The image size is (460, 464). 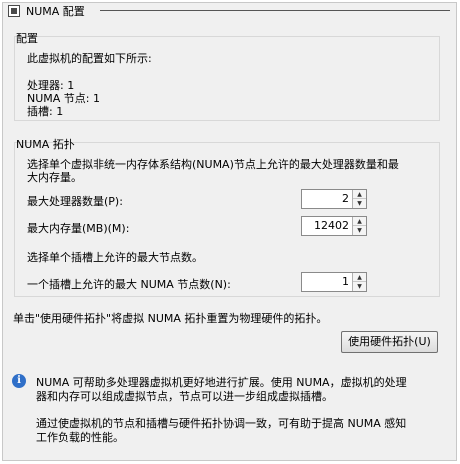 I want to click on title-divider, so click(x=275, y=10).